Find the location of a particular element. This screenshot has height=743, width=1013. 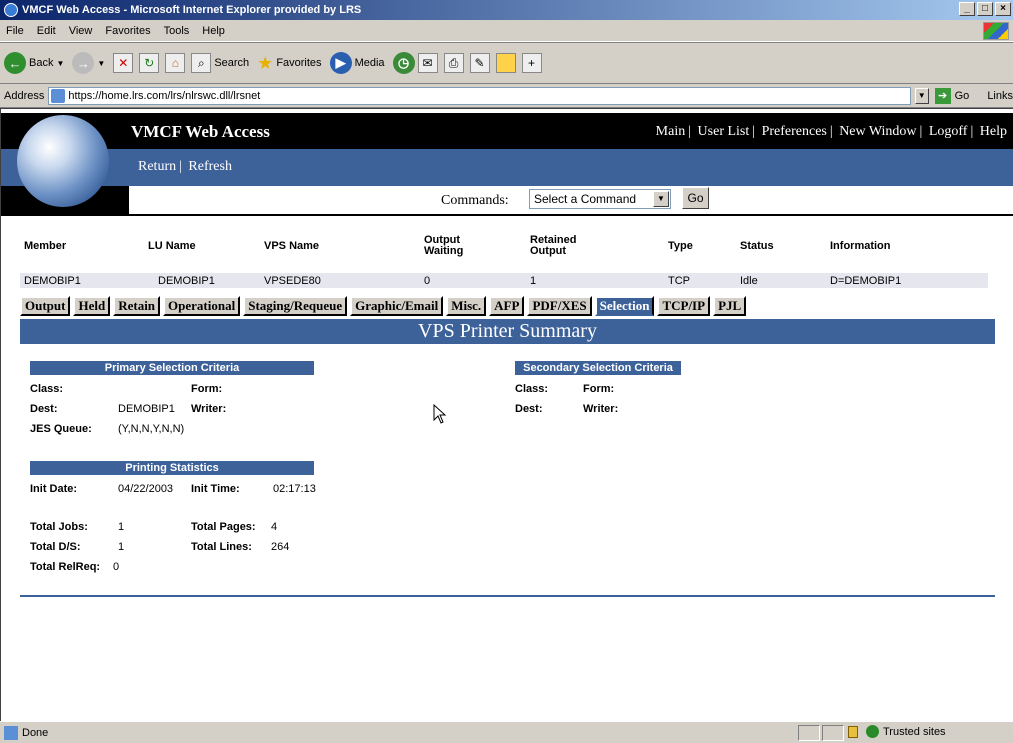

tab-held: Held is located at coordinates (92, 306).